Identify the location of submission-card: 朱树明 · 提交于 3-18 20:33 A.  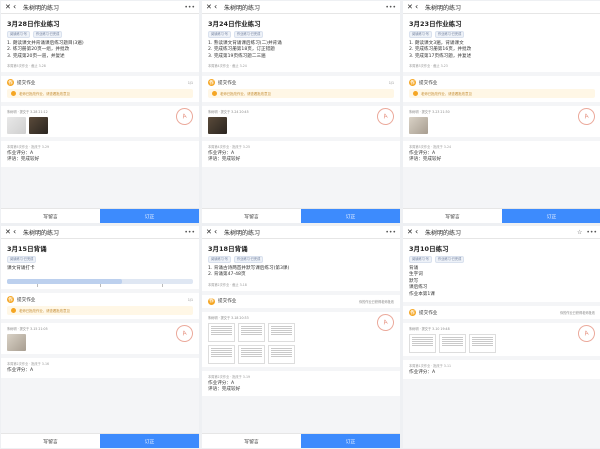
(301, 339).